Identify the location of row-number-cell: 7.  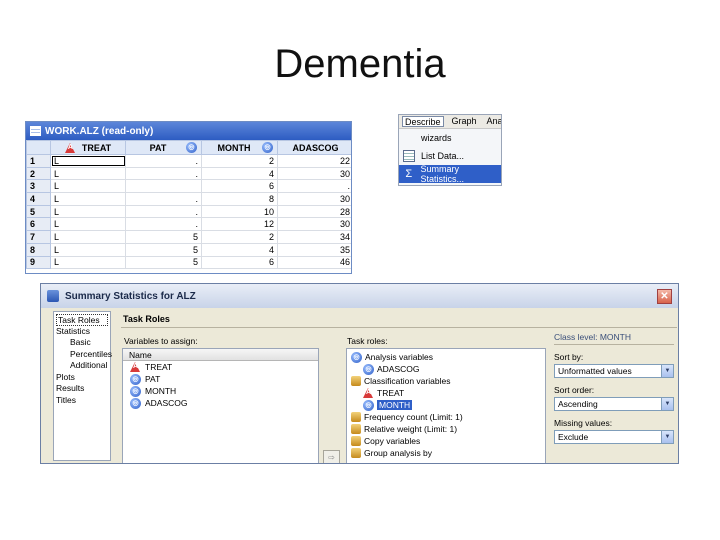
(38, 237).